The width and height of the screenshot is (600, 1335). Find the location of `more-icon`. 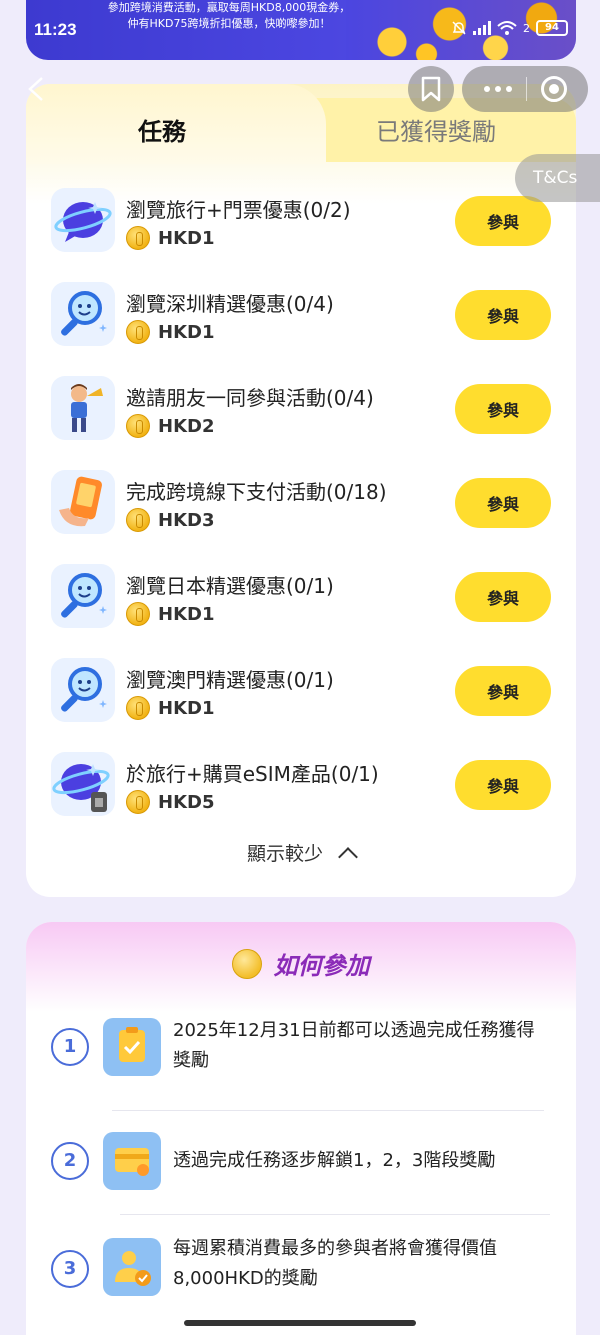

more-icon is located at coordinates (497, 89).